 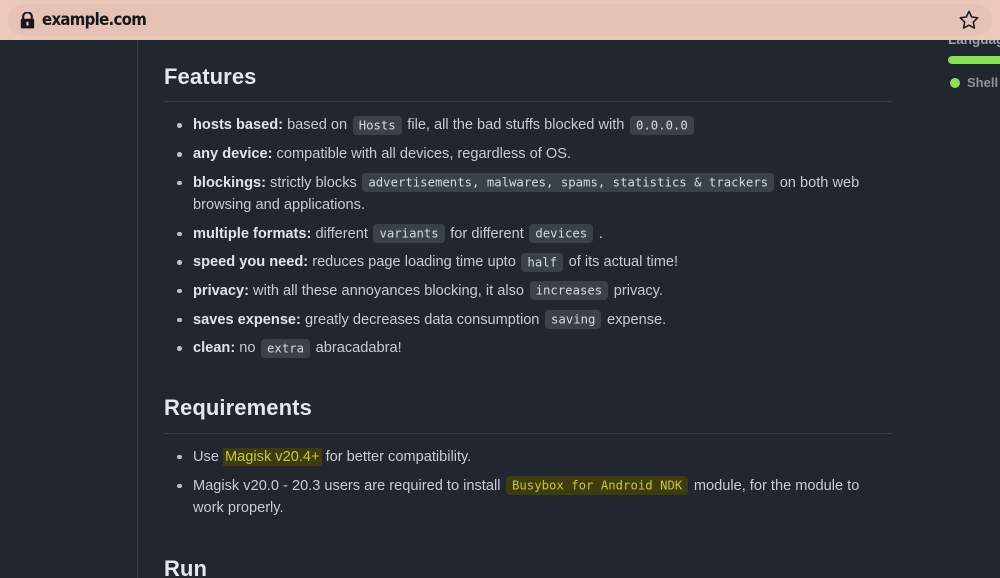 I want to click on languages-title: Languages, so click(x=974, y=43).